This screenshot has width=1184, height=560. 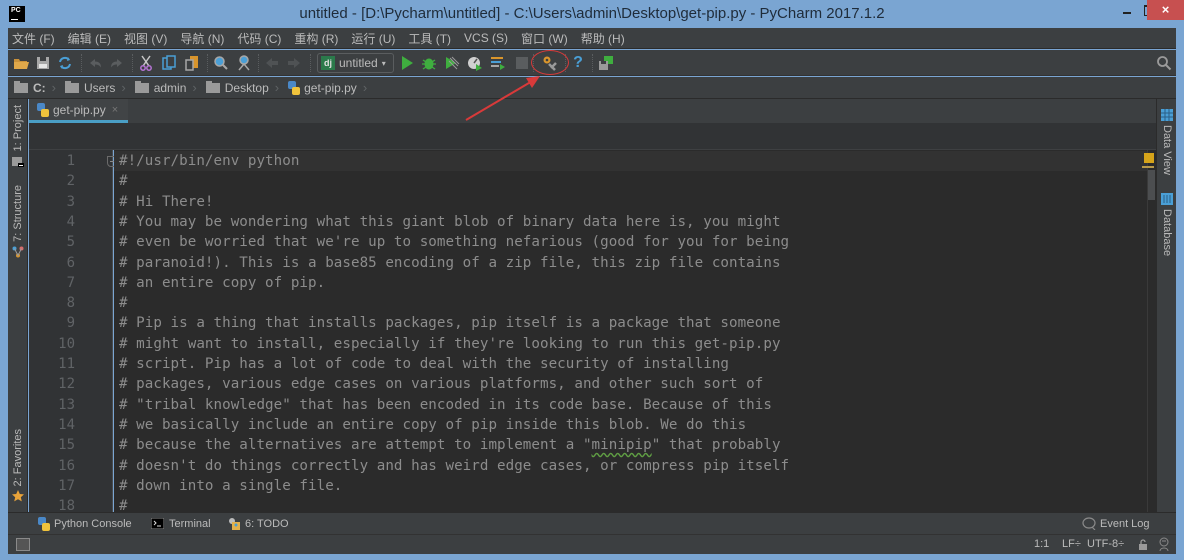 I want to click on line-number: 9, so click(x=70, y=323).